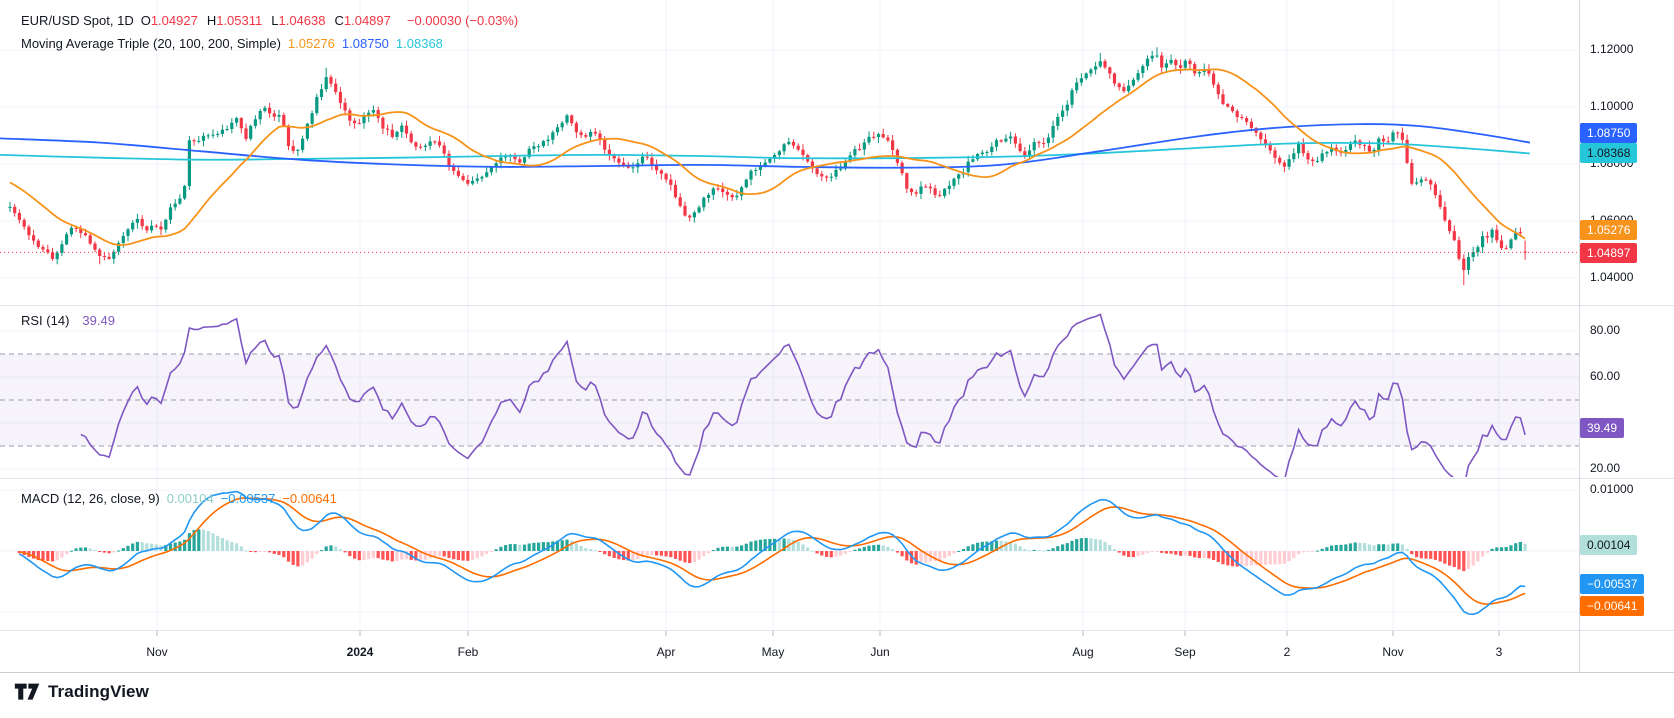 The image size is (1674, 718). Describe the element at coordinates (1605, 468) in the screenshot. I see `rsi-tick-20.00: 20.00` at that location.